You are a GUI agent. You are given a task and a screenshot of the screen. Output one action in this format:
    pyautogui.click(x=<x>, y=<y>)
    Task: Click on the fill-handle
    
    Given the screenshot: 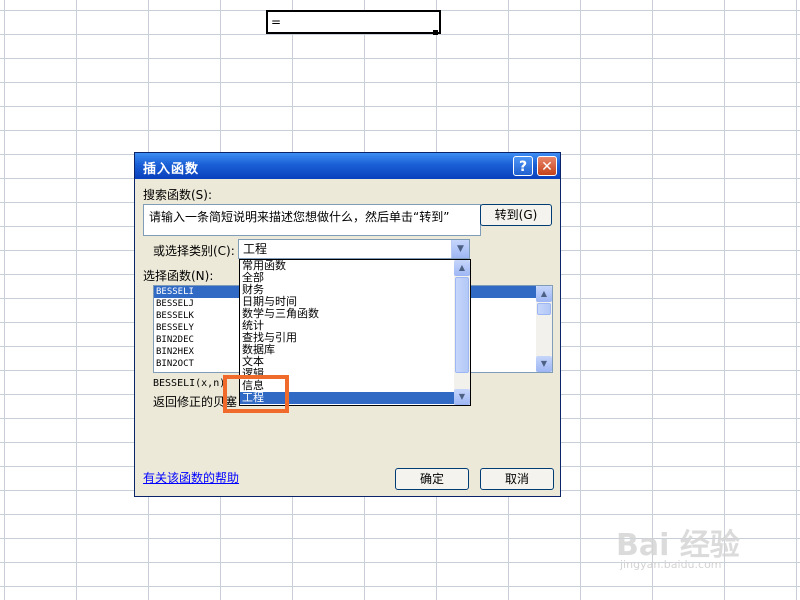 What is the action you would take?
    pyautogui.click(x=435, y=32)
    